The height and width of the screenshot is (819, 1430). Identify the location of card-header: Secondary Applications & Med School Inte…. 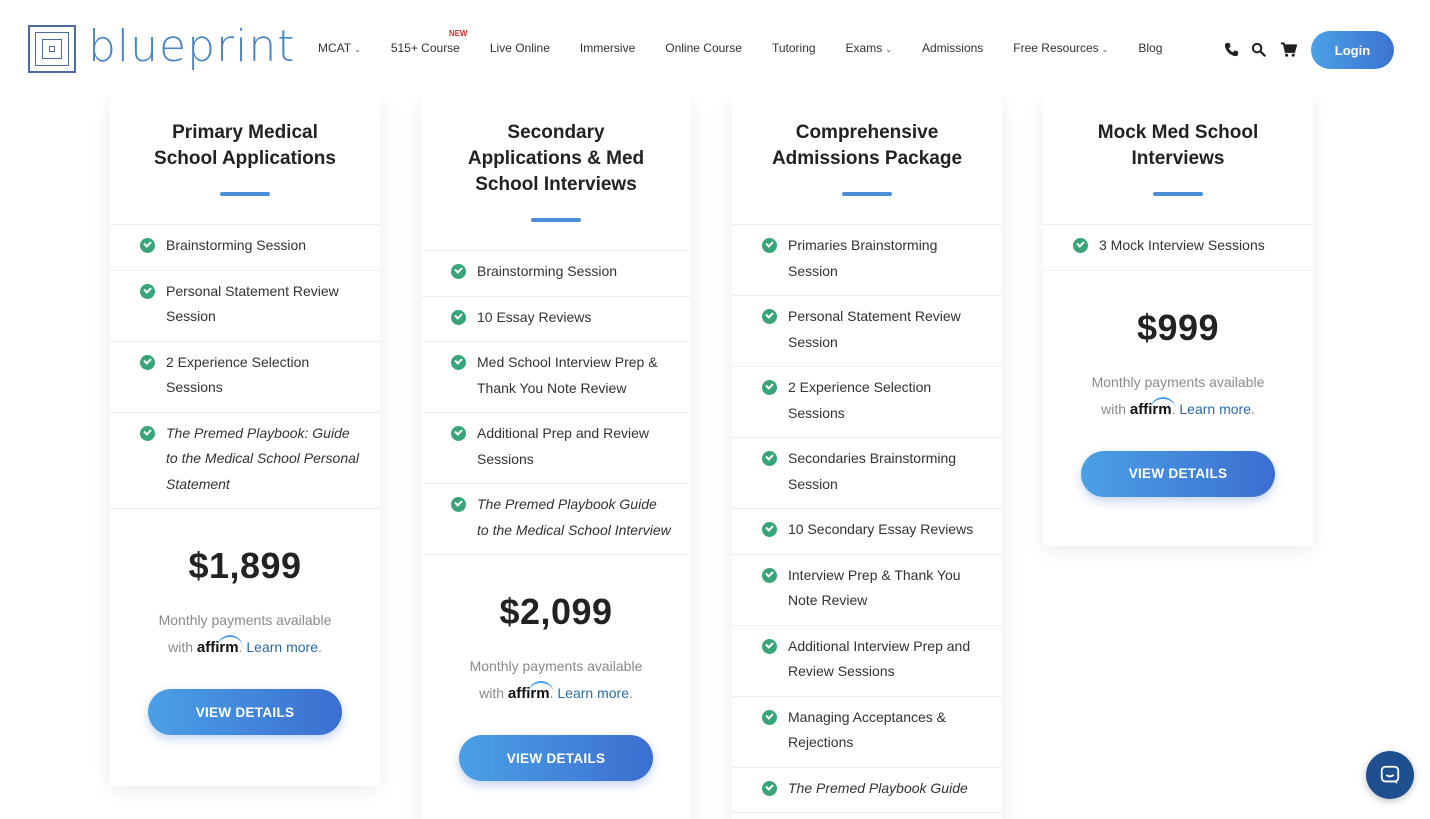
(556, 173).